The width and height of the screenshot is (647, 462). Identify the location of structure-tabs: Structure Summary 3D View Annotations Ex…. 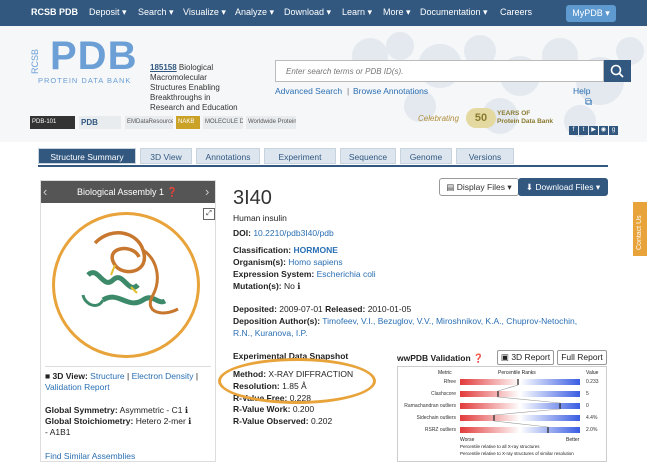
(323, 157).